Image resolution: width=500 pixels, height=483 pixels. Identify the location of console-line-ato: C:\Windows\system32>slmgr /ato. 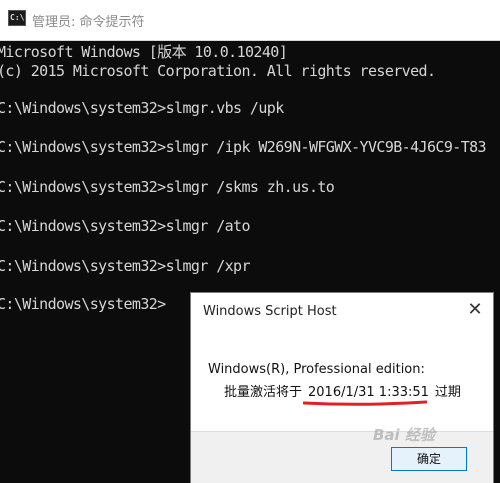
(125, 226).